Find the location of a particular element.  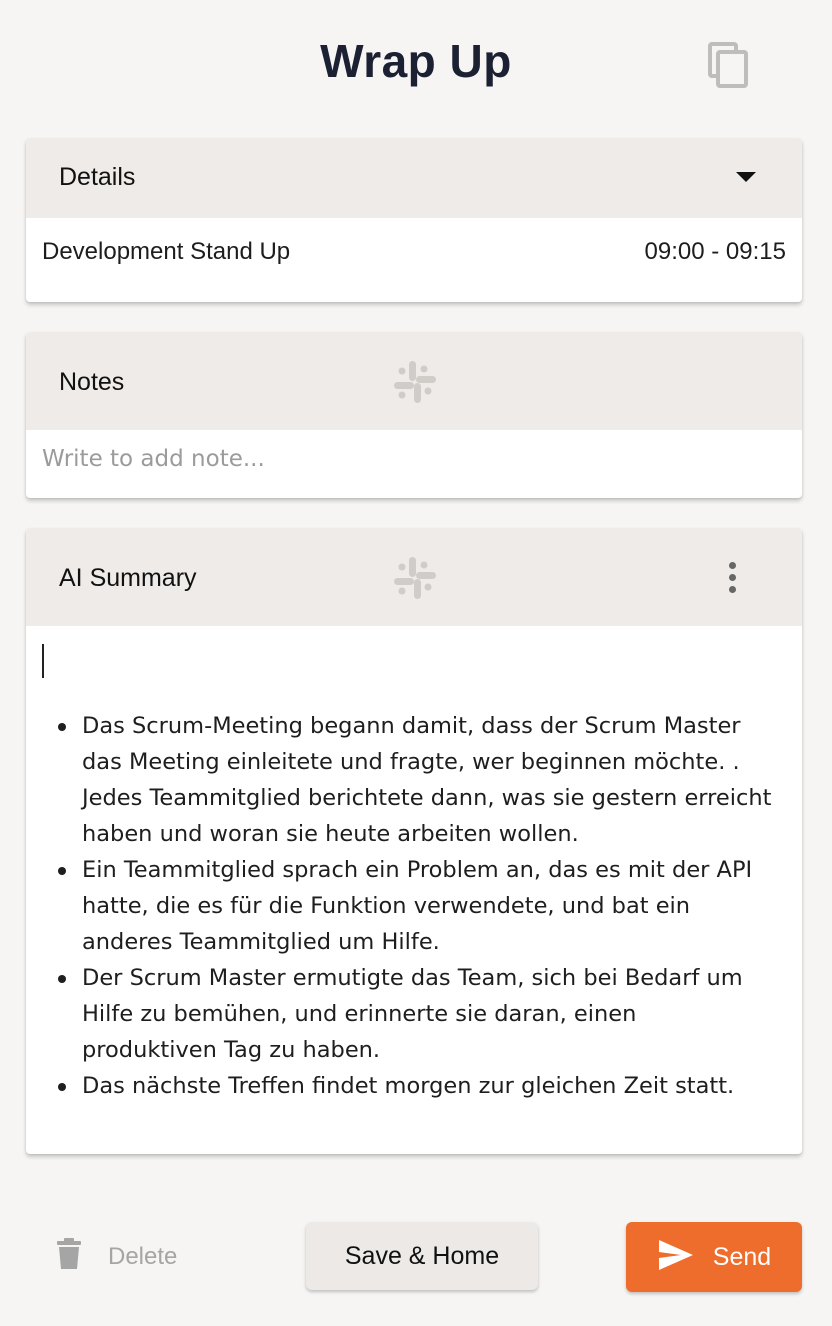

ai-summary-header: AI Summary is located at coordinates (414, 577).